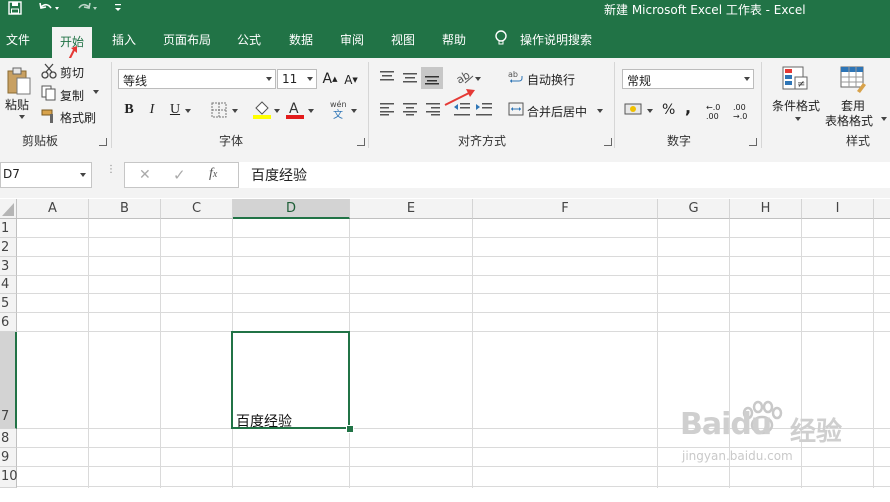 The width and height of the screenshot is (890, 502). I want to click on column-header-d: D, so click(291, 209).